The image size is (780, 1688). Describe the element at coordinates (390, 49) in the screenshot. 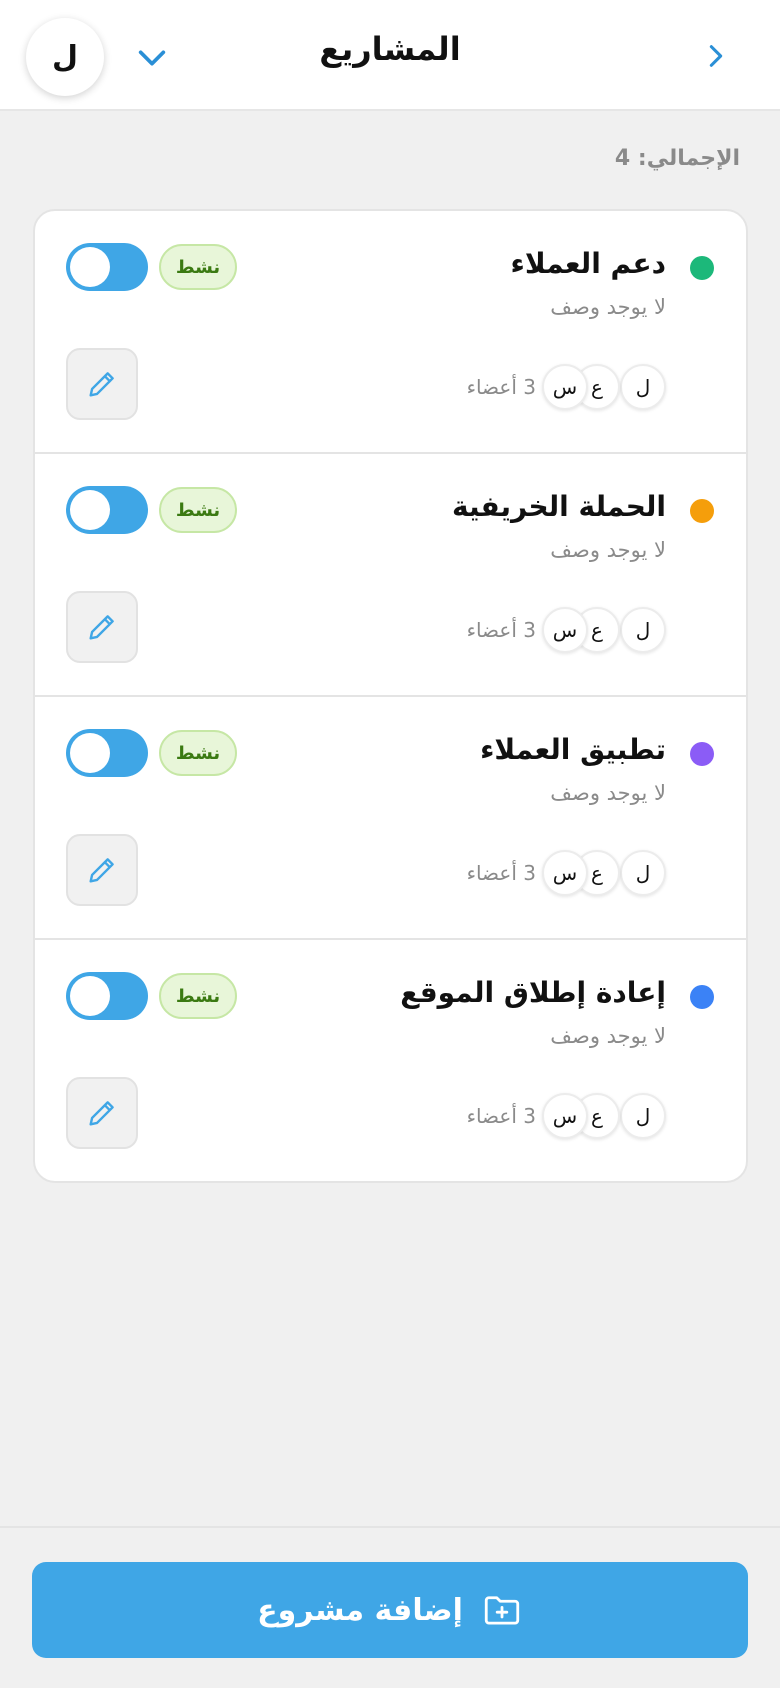

I see `page-title: المشاريع` at that location.